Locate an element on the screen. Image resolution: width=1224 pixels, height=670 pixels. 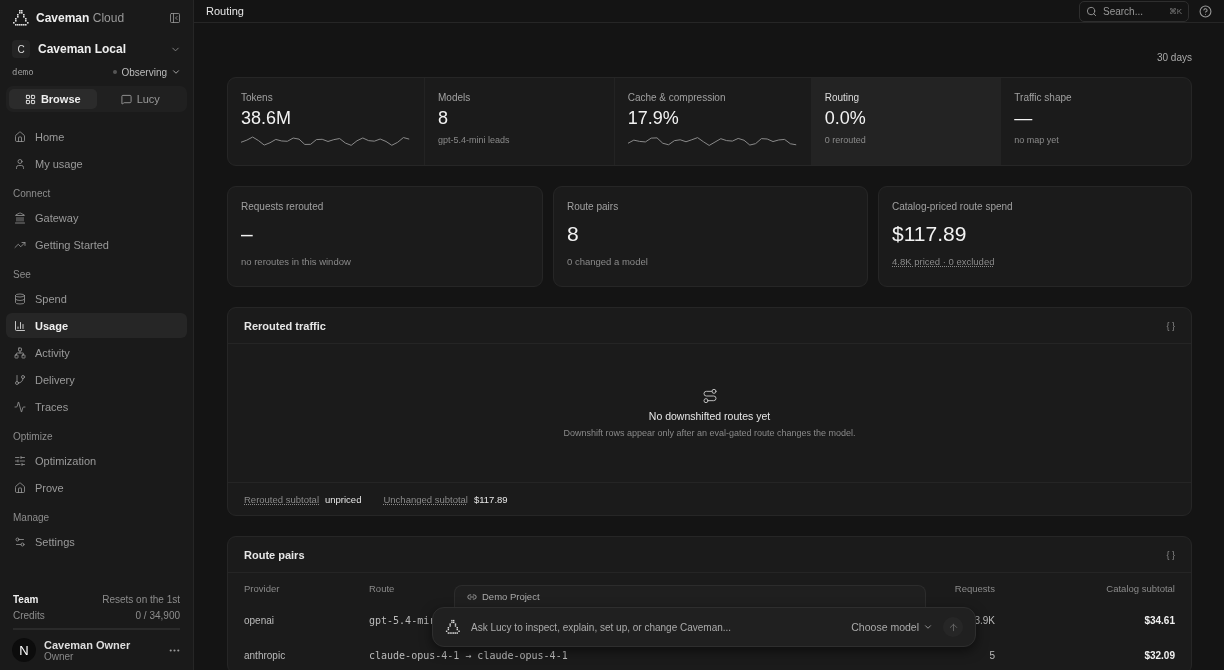
table-cell-text: $34.61 is located at coordinates (1159, 621).